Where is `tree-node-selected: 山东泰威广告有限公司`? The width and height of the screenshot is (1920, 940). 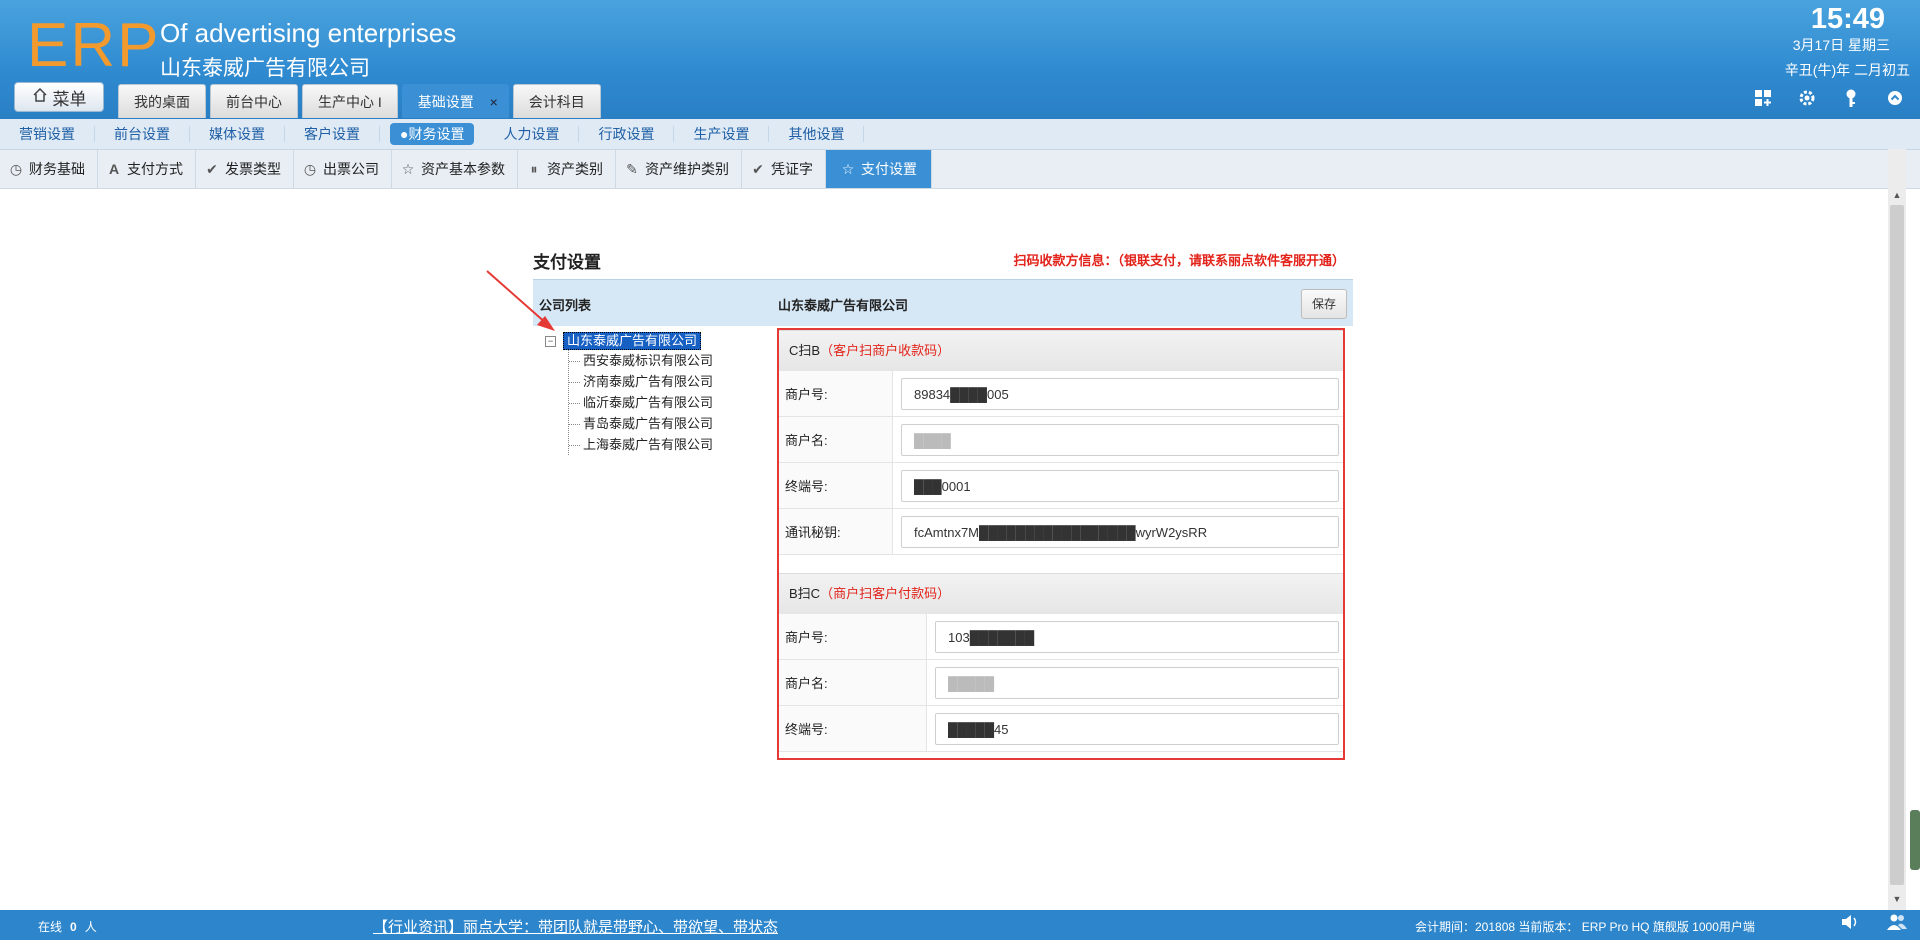 tree-node-selected: 山东泰威广告有限公司 is located at coordinates (632, 341).